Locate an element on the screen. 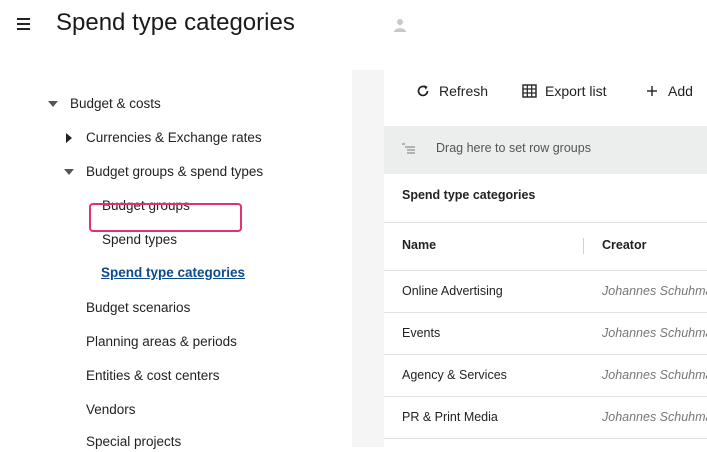 Image resolution: width=707 pixels, height=452 pixels. user-icon is located at coordinates (400, 25).